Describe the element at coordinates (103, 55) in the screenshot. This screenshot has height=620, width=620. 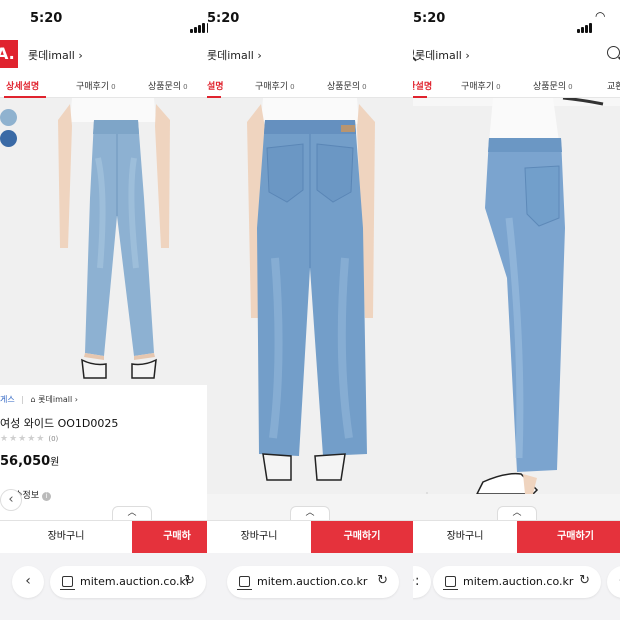
I see `top-bar: A. 롯데imall ›` at that location.